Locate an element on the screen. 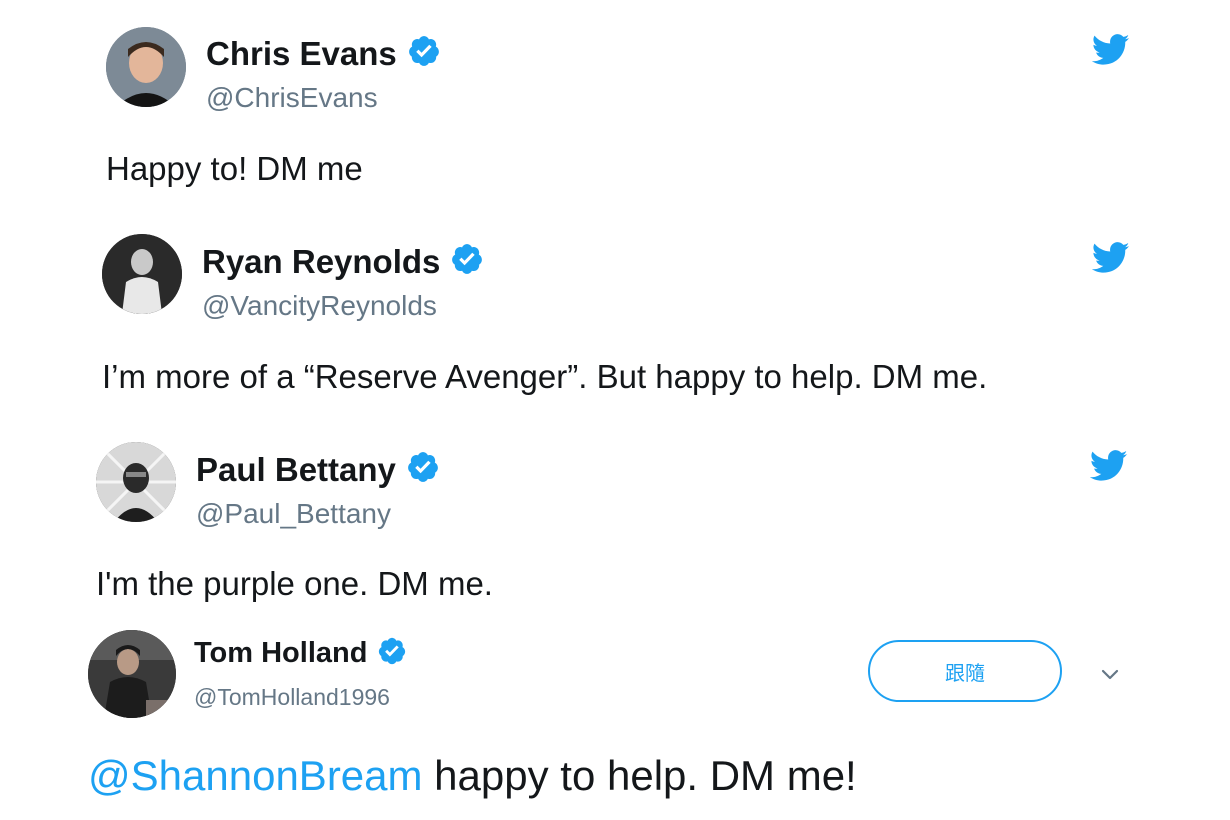 The height and width of the screenshot is (820, 1230). display-name: Paul Bettany is located at coordinates (296, 470).